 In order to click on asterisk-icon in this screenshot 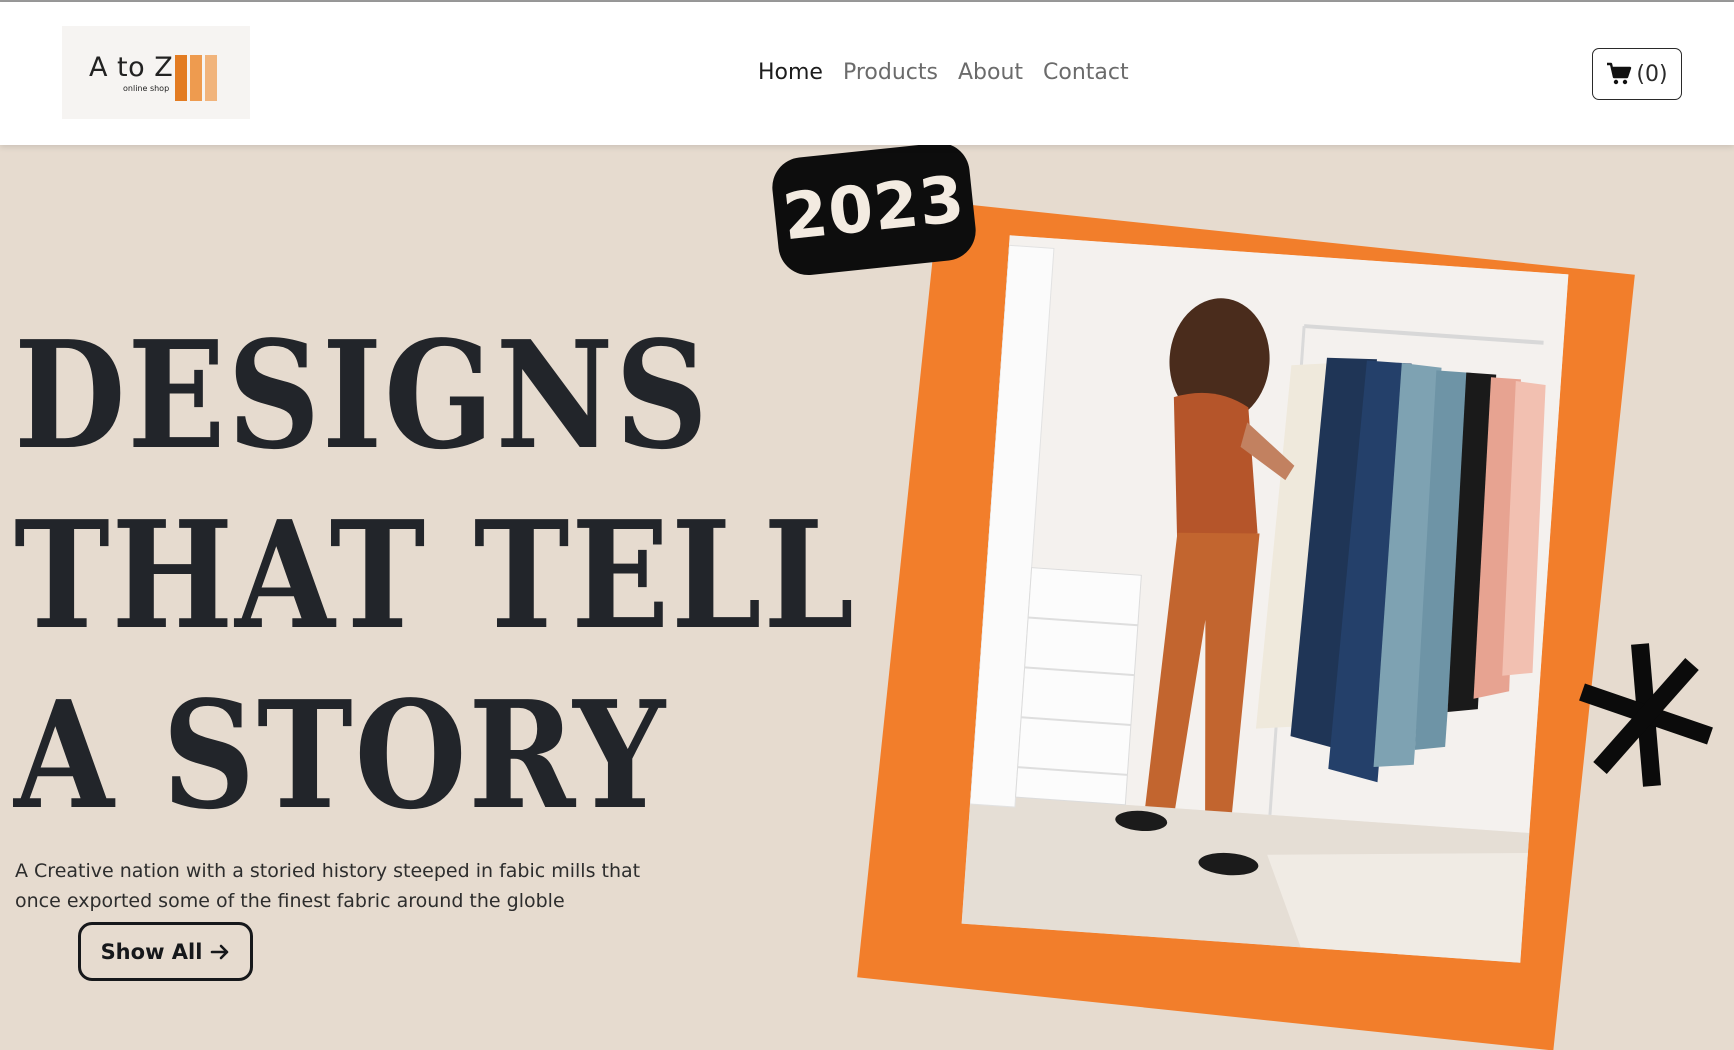, I will do `click(1646, 715)`.